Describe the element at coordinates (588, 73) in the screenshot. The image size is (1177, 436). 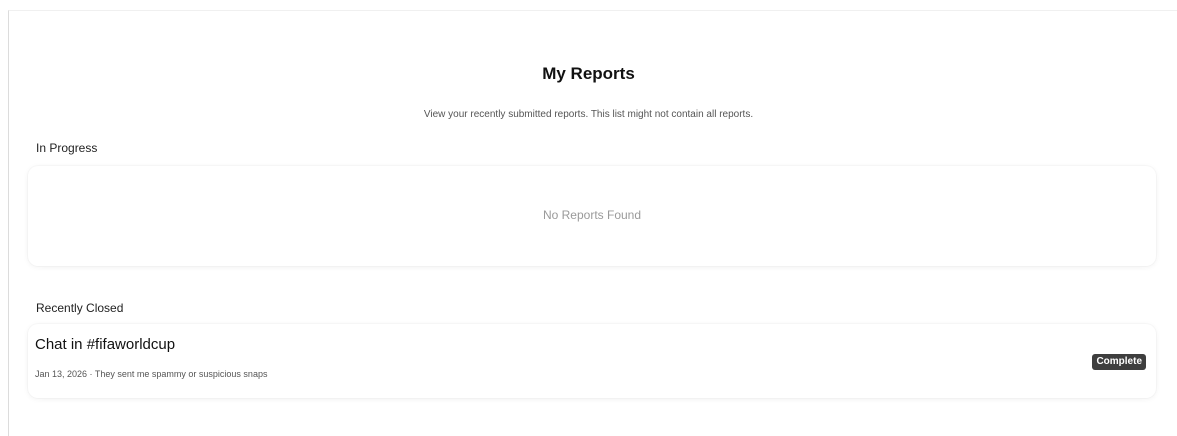
I see `page-title: My Reports` at that location.